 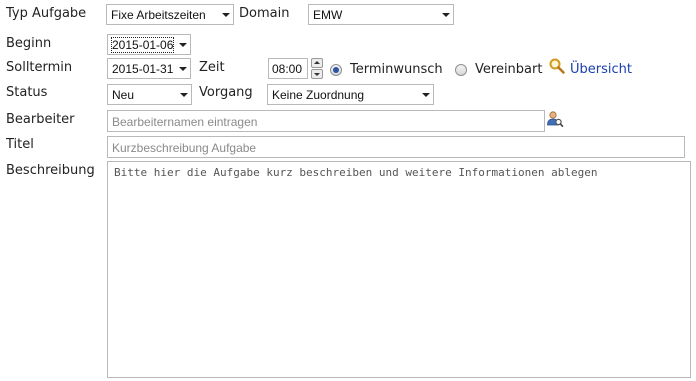 I want to click on vorgang-select: Keine Zuordnung, so click(x=350, y=94).